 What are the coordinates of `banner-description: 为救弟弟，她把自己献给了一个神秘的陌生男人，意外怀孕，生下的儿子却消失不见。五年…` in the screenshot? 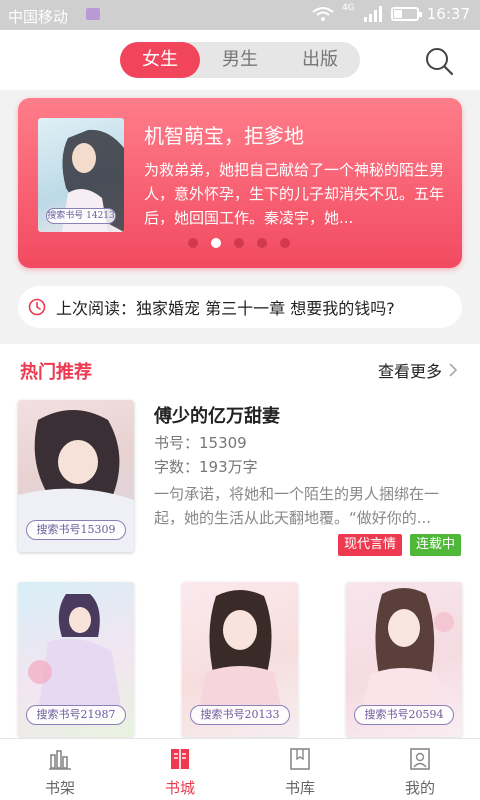 It's located at (294, 194).